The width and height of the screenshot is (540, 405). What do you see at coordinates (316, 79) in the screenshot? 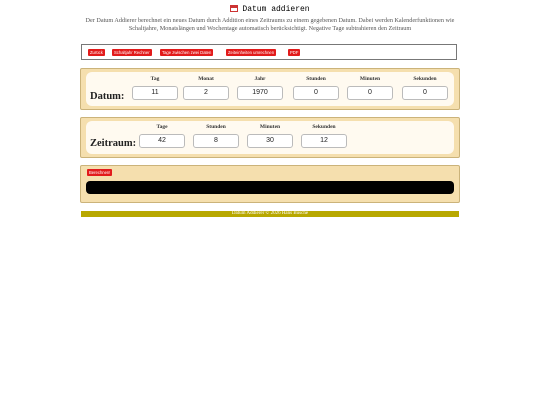
I see `datum-head-stunden: Stunden` at bounding box center [316, 79].